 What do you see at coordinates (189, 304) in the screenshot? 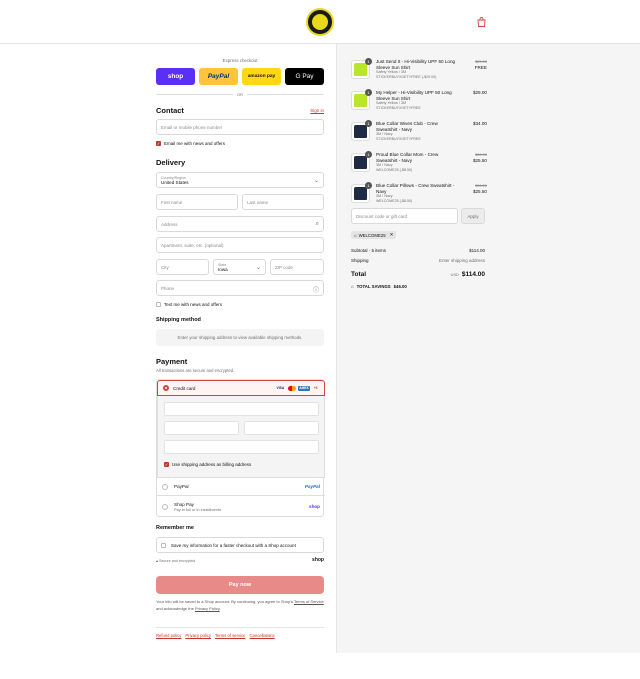
I see `text-news-checkbox: Text me with news and offers` at bounding box center [189, 304].